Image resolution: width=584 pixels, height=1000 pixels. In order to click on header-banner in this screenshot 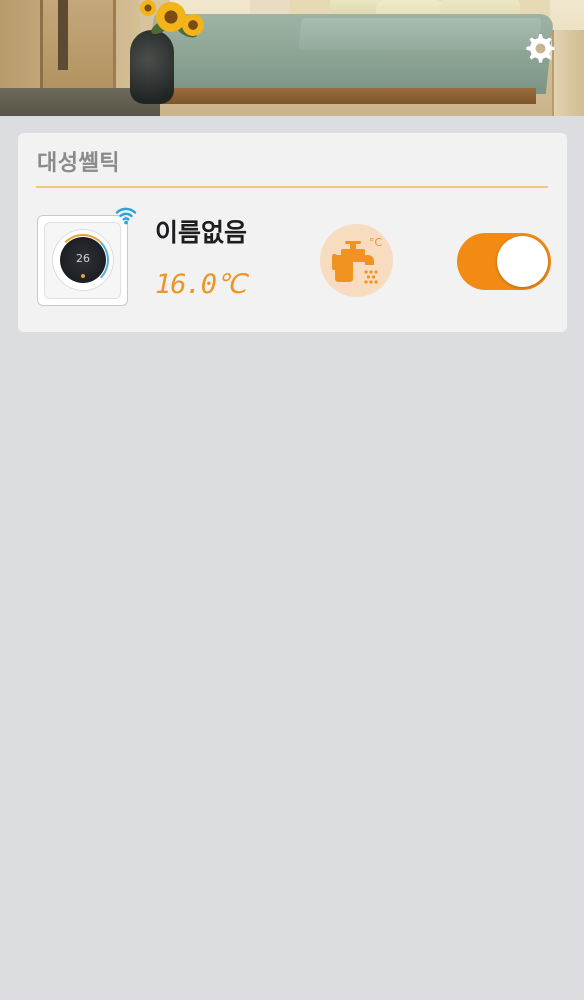, I will do `click(292, 58)`.